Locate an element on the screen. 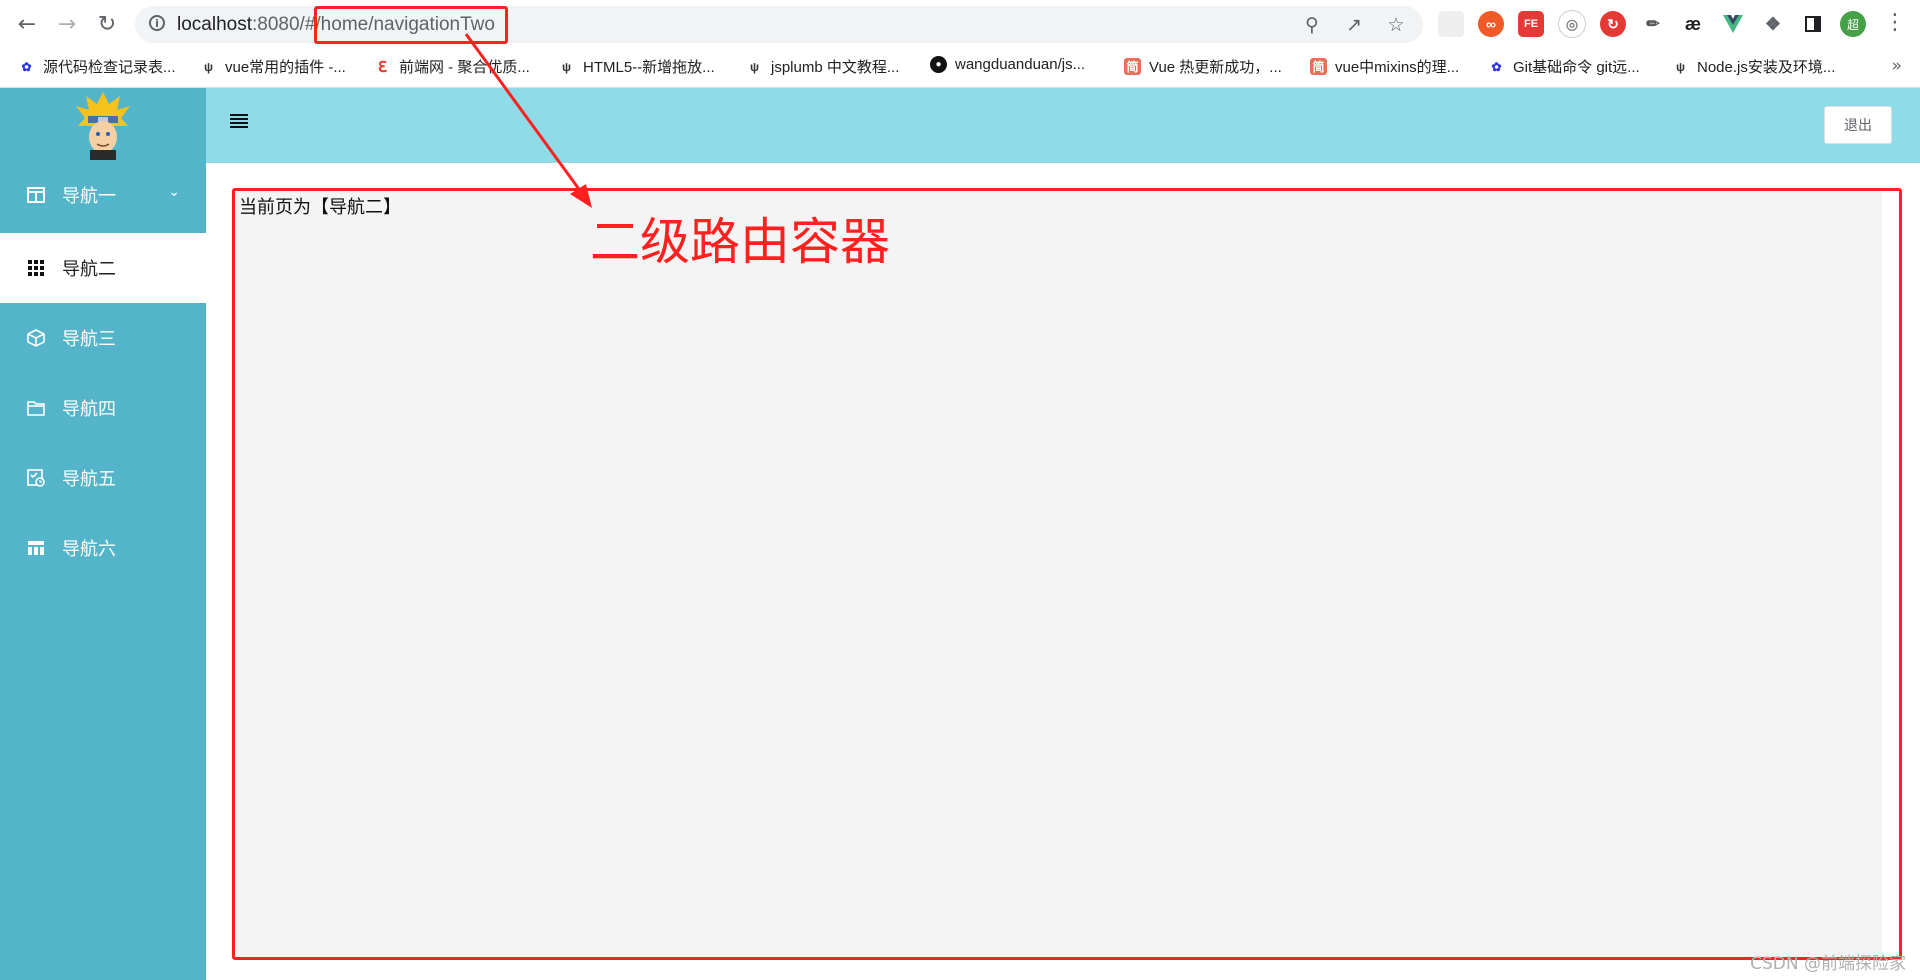 Image resolution: width=1920 pixels, height=980 pixels. puzzle-extensions-icon: ❖ is located at coordinates (1773, 24).